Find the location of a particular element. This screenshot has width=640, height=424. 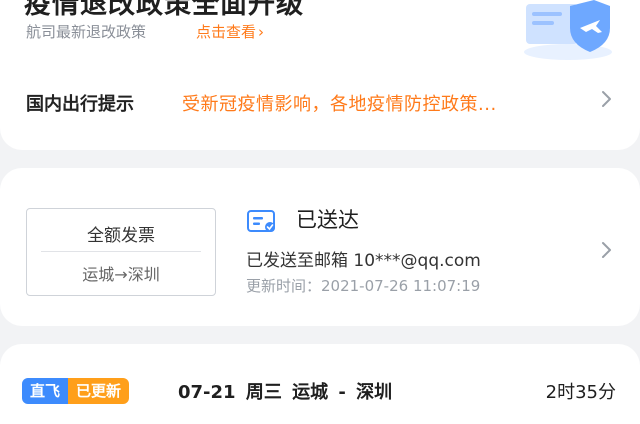

invoice-divider is located at coordinates (121, 251).